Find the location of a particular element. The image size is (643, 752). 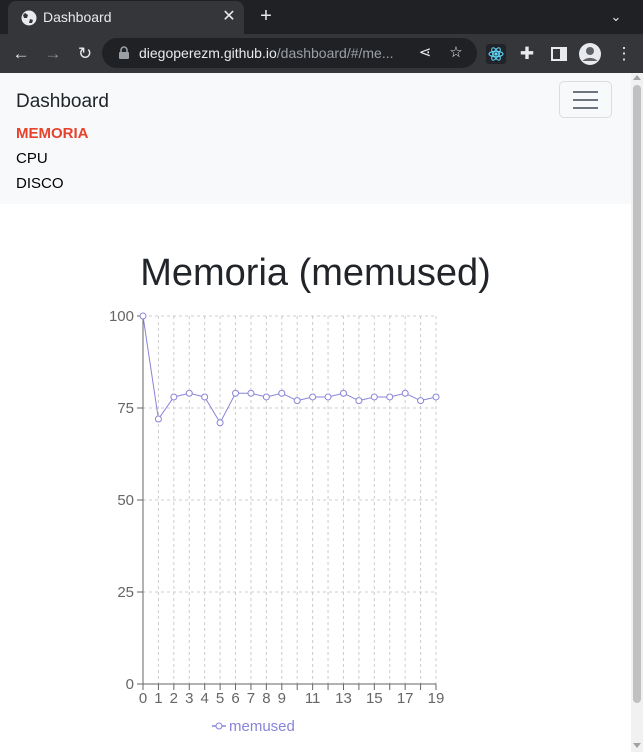

new-tab-icon: + is located at coordinates (266, 16).